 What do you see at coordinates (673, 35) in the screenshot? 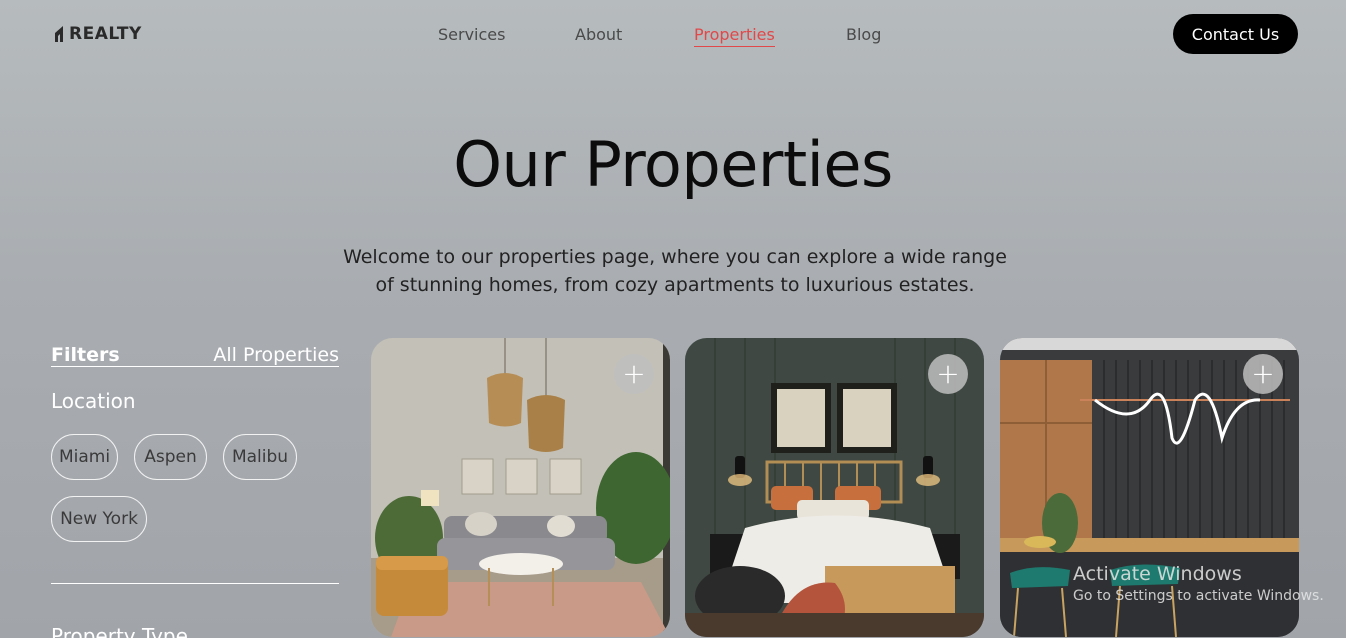
I see `main-nav: Services About Properties Blog` at bounding box center [673, 35].